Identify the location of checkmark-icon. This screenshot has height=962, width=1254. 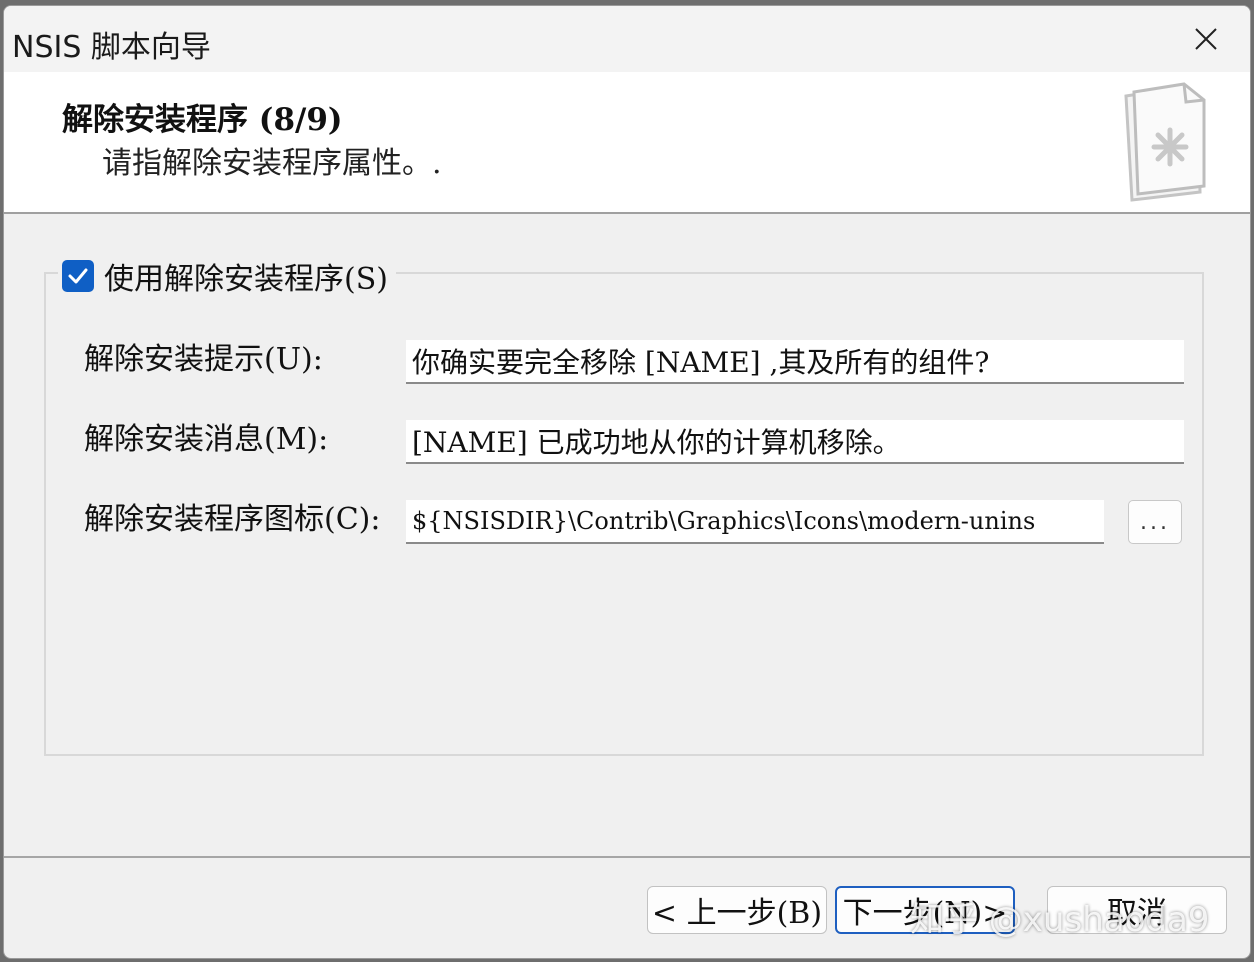
(78, 276).